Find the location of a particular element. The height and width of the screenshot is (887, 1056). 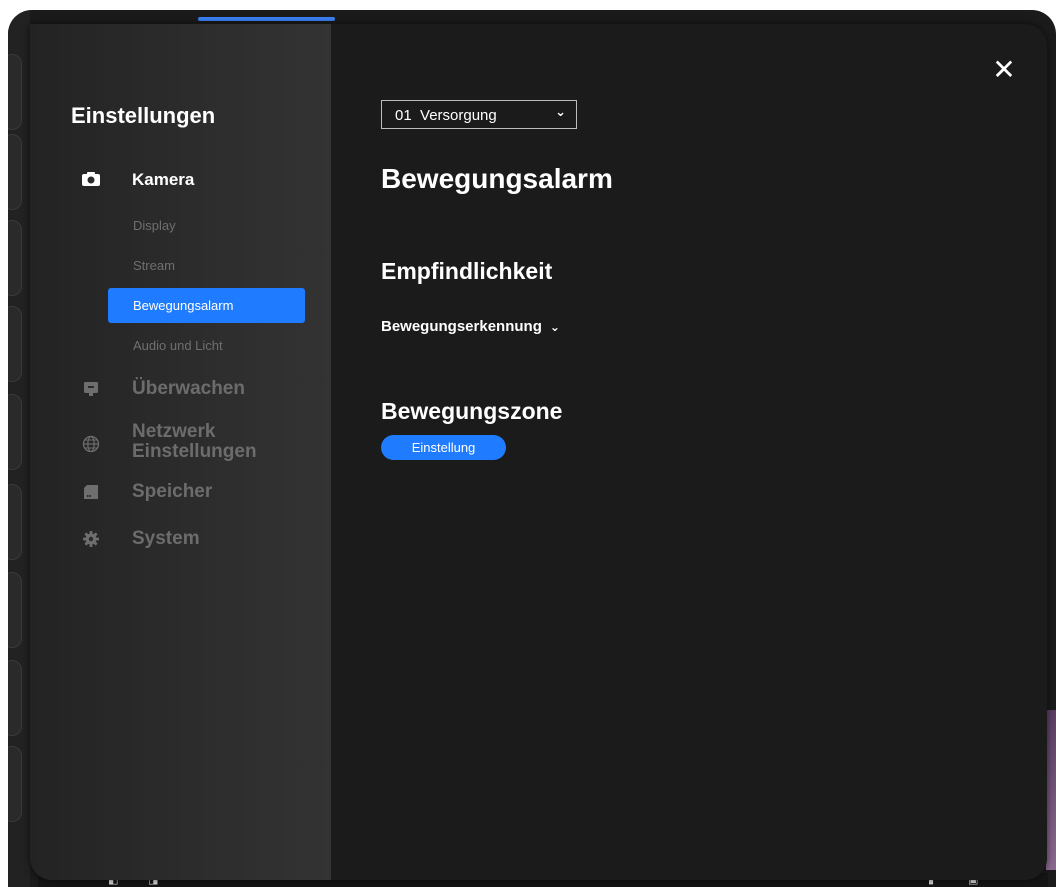

globe-icon is located at coordinates (91, 444).